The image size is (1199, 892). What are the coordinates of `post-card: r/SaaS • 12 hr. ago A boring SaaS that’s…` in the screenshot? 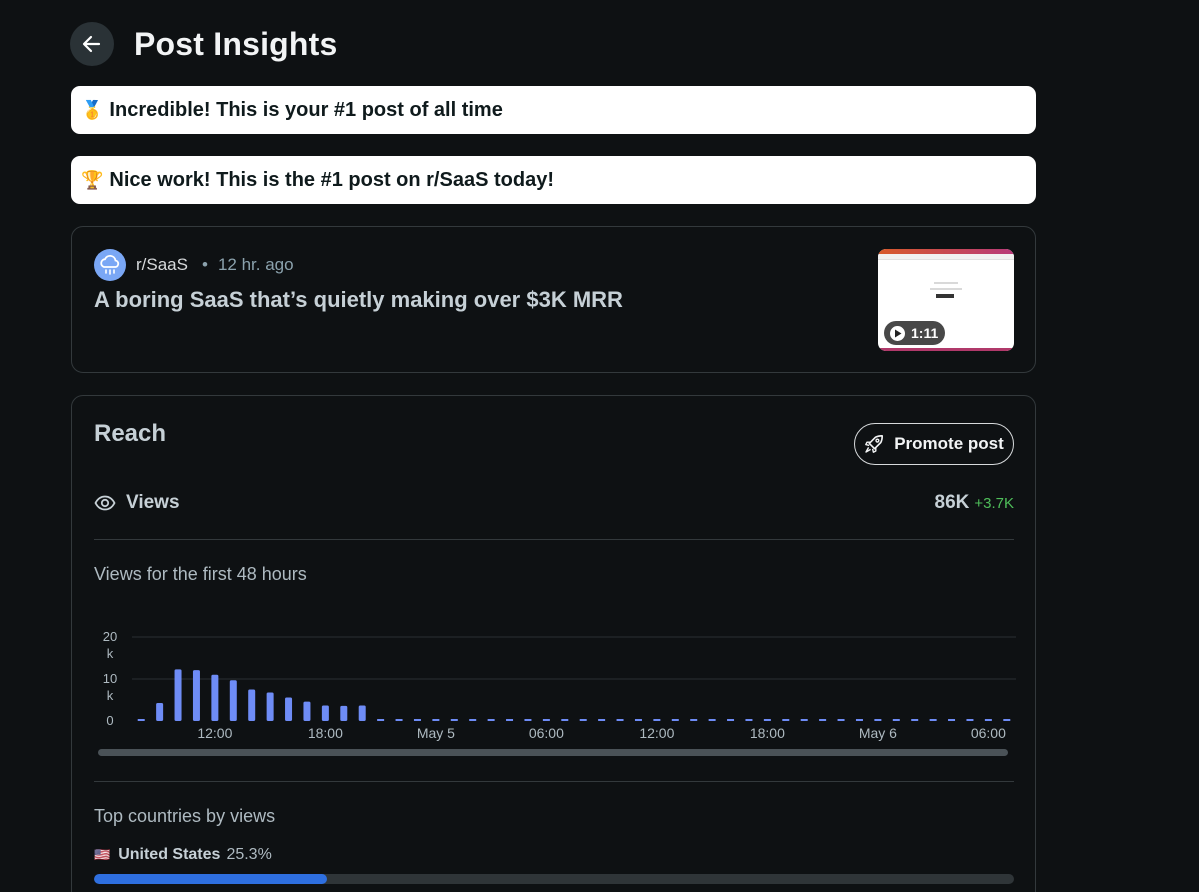 It's located at (553, 299).